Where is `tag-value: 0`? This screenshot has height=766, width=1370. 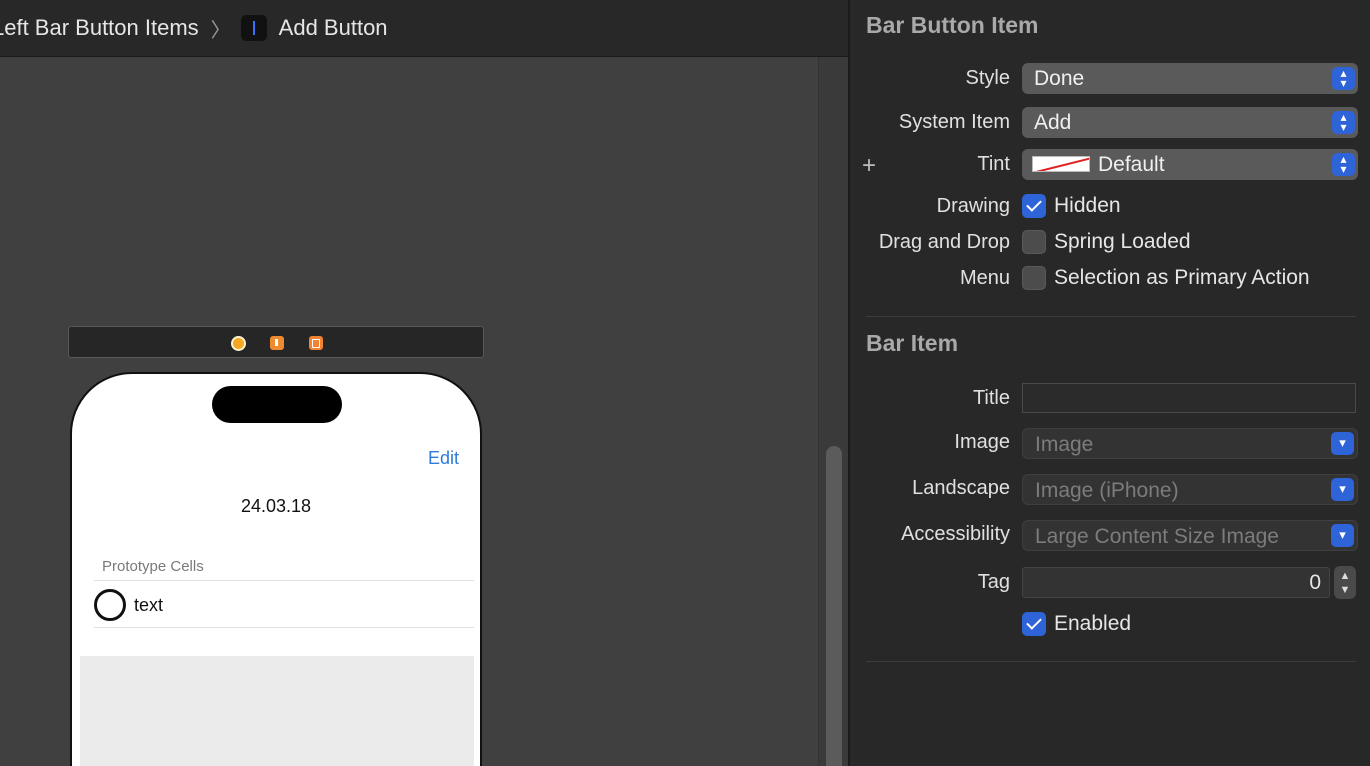 tag-value: 0 is located at coordinates (1315, 582).